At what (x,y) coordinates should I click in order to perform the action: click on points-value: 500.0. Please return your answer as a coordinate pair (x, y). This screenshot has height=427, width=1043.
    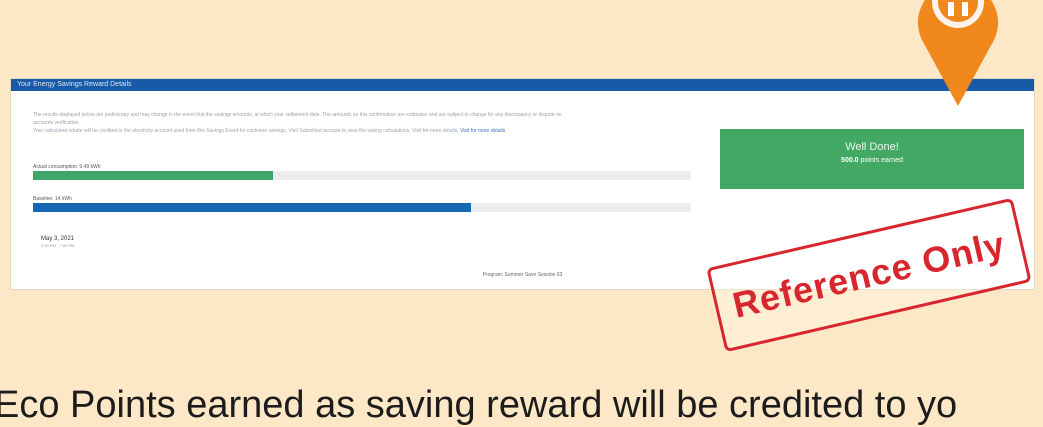
    Looking at the image, I should click on (850, 160).